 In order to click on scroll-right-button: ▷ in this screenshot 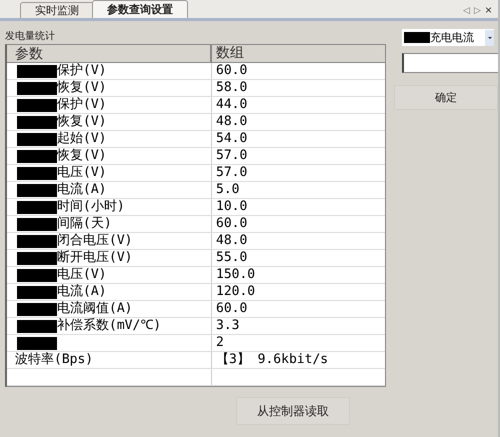, I will do `click(477, 10)`.